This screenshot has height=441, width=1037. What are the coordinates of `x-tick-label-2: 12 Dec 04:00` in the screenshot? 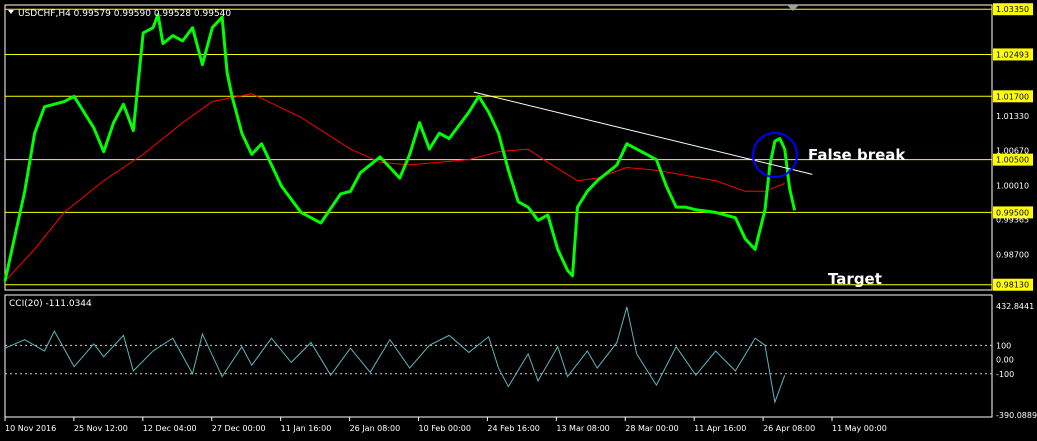 It's located at (170, 428).